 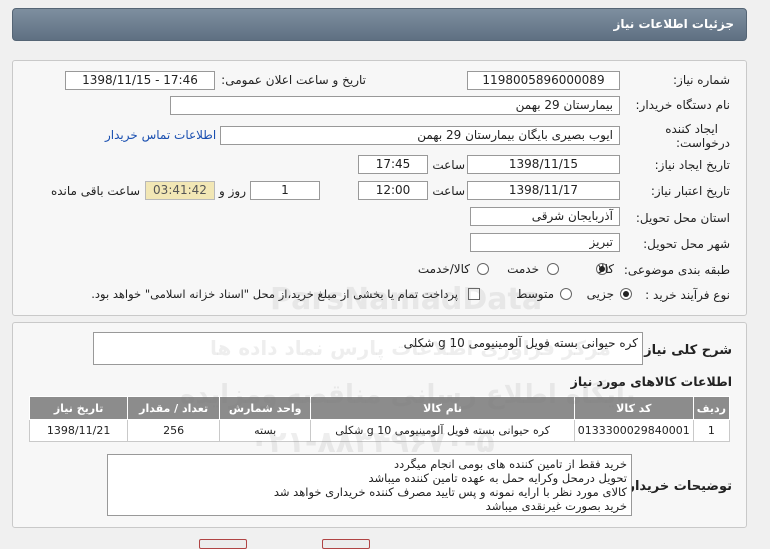 I want to click on cell-date: 1398/11/21, so click(x=78, y=430).